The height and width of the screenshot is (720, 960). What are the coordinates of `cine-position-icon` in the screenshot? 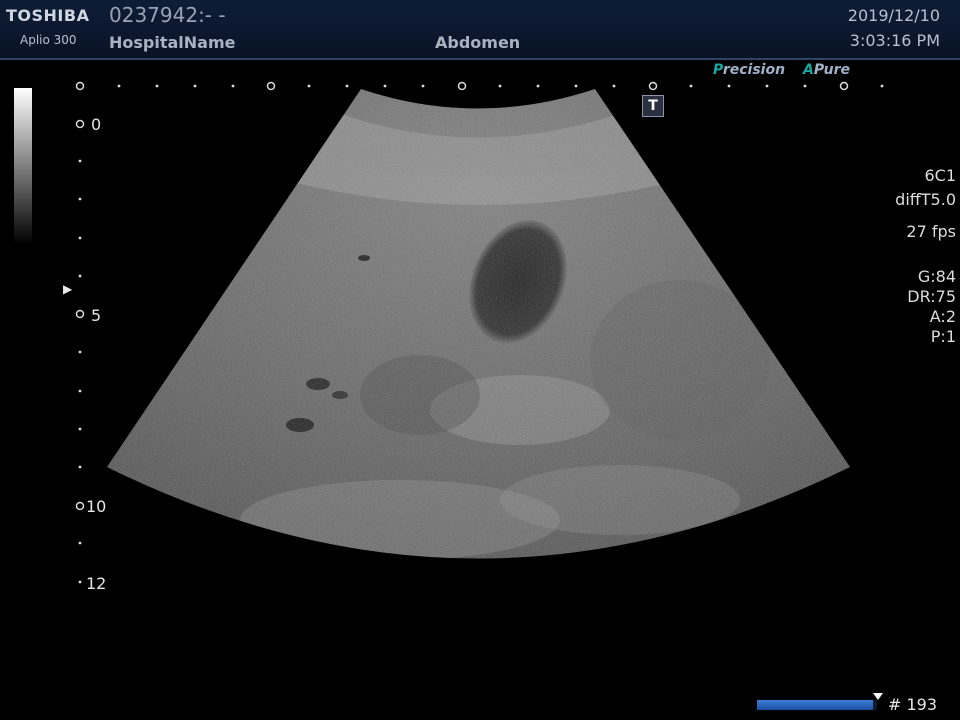 It's located at (878, 696).